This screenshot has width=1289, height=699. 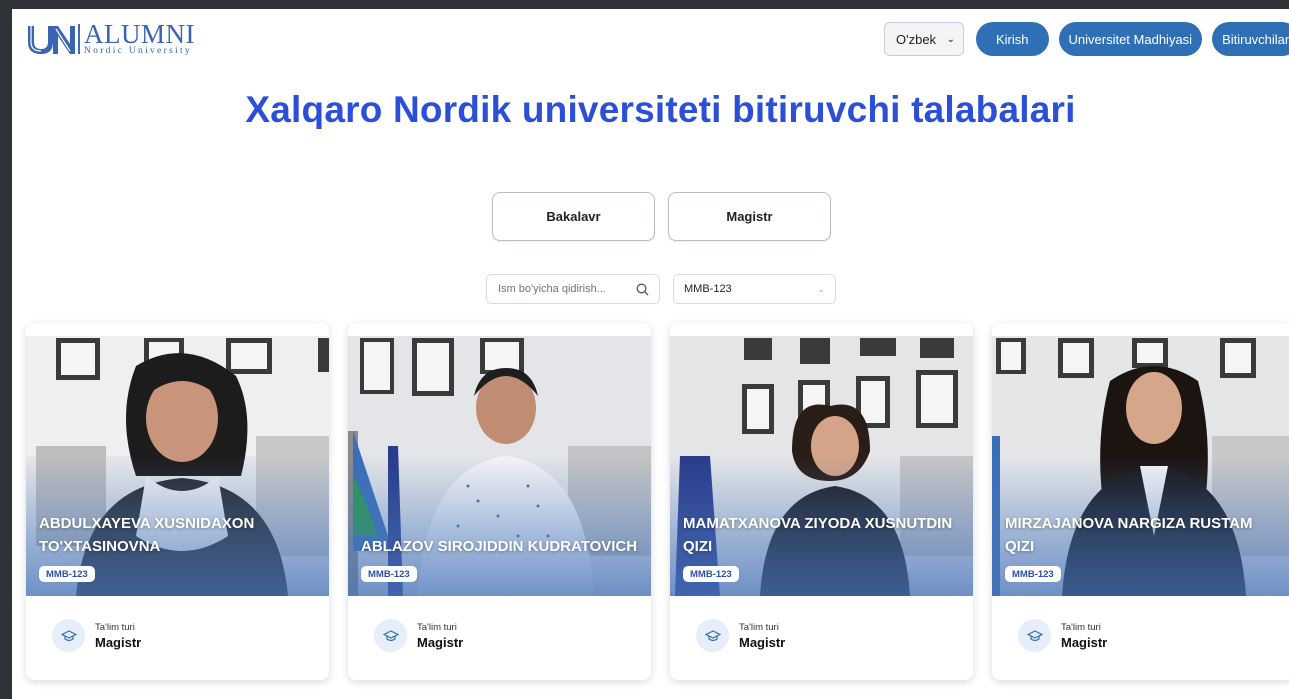 What do you see at coordinates (708, 289) in the screenshot?
I see `group-selected: MMB-123` at bounding box center [708, 289].